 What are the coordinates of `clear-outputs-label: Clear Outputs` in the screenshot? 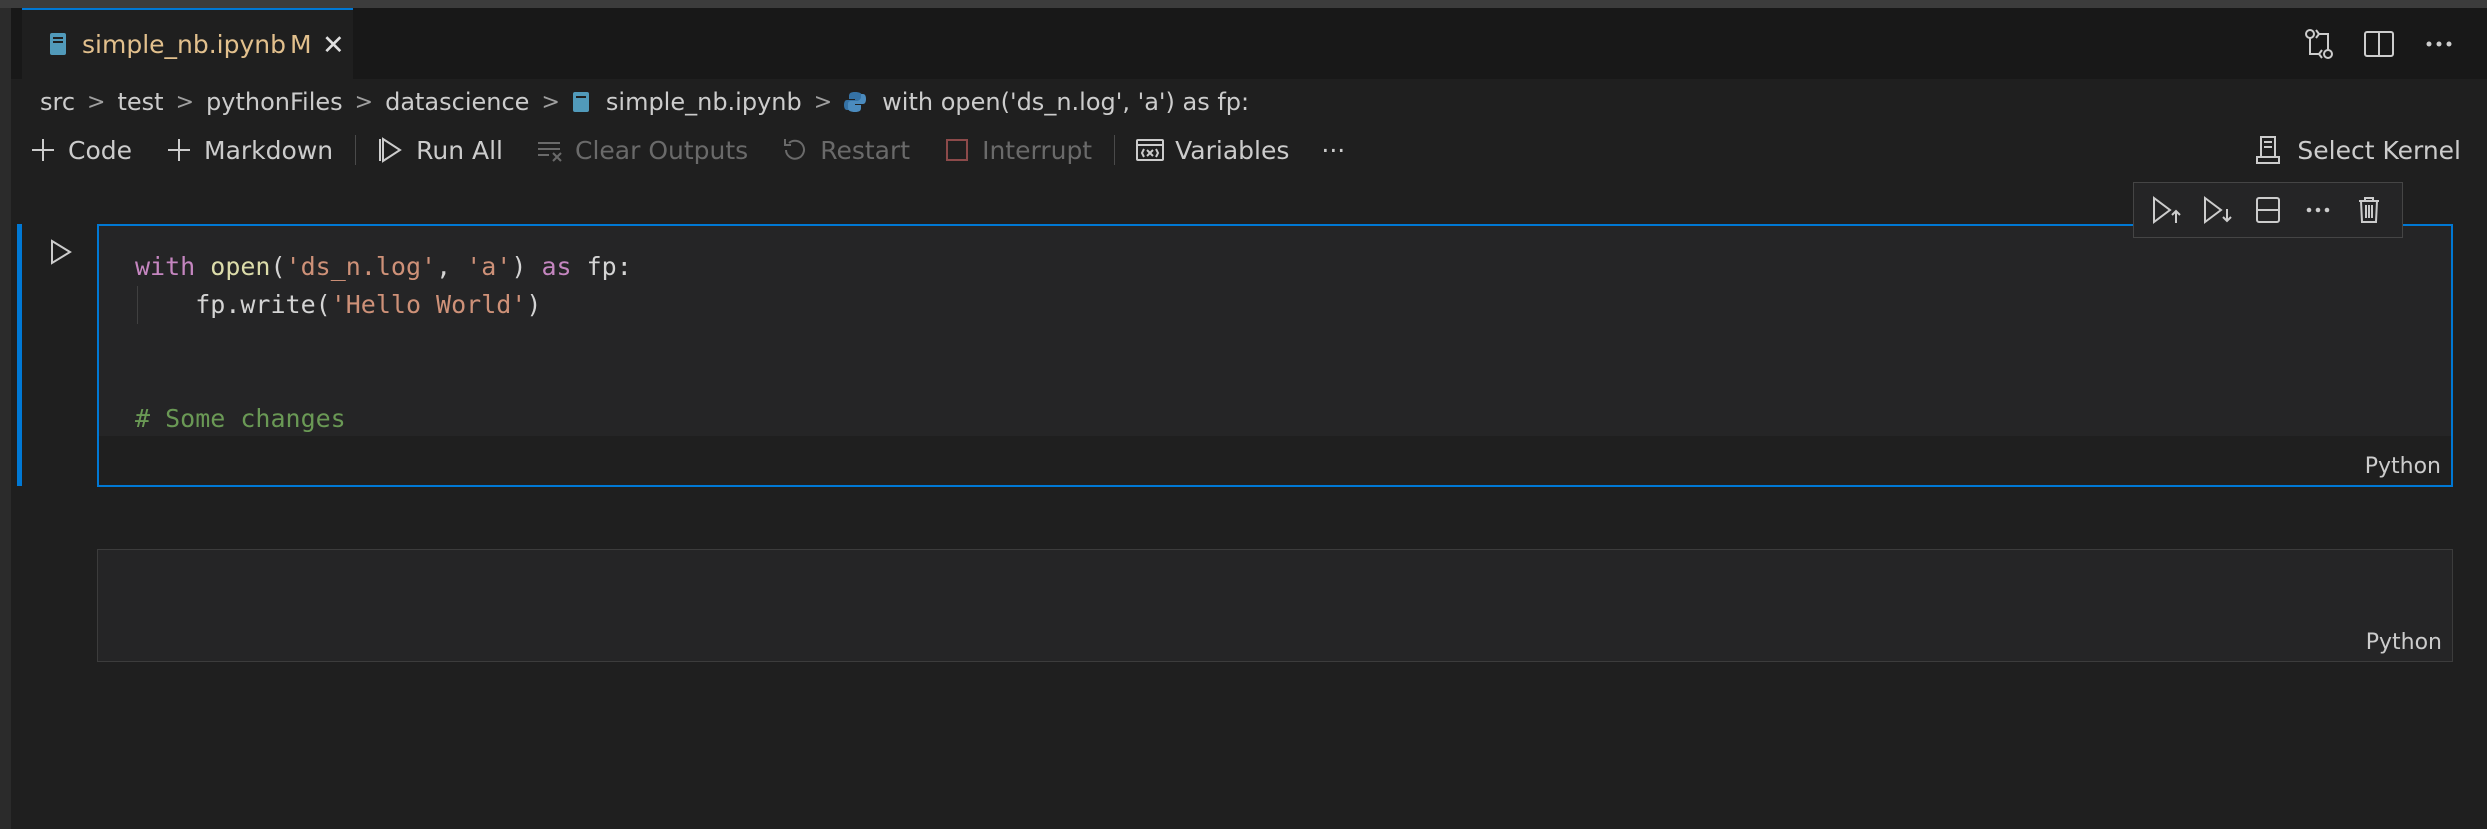 It's located at (662, 150).